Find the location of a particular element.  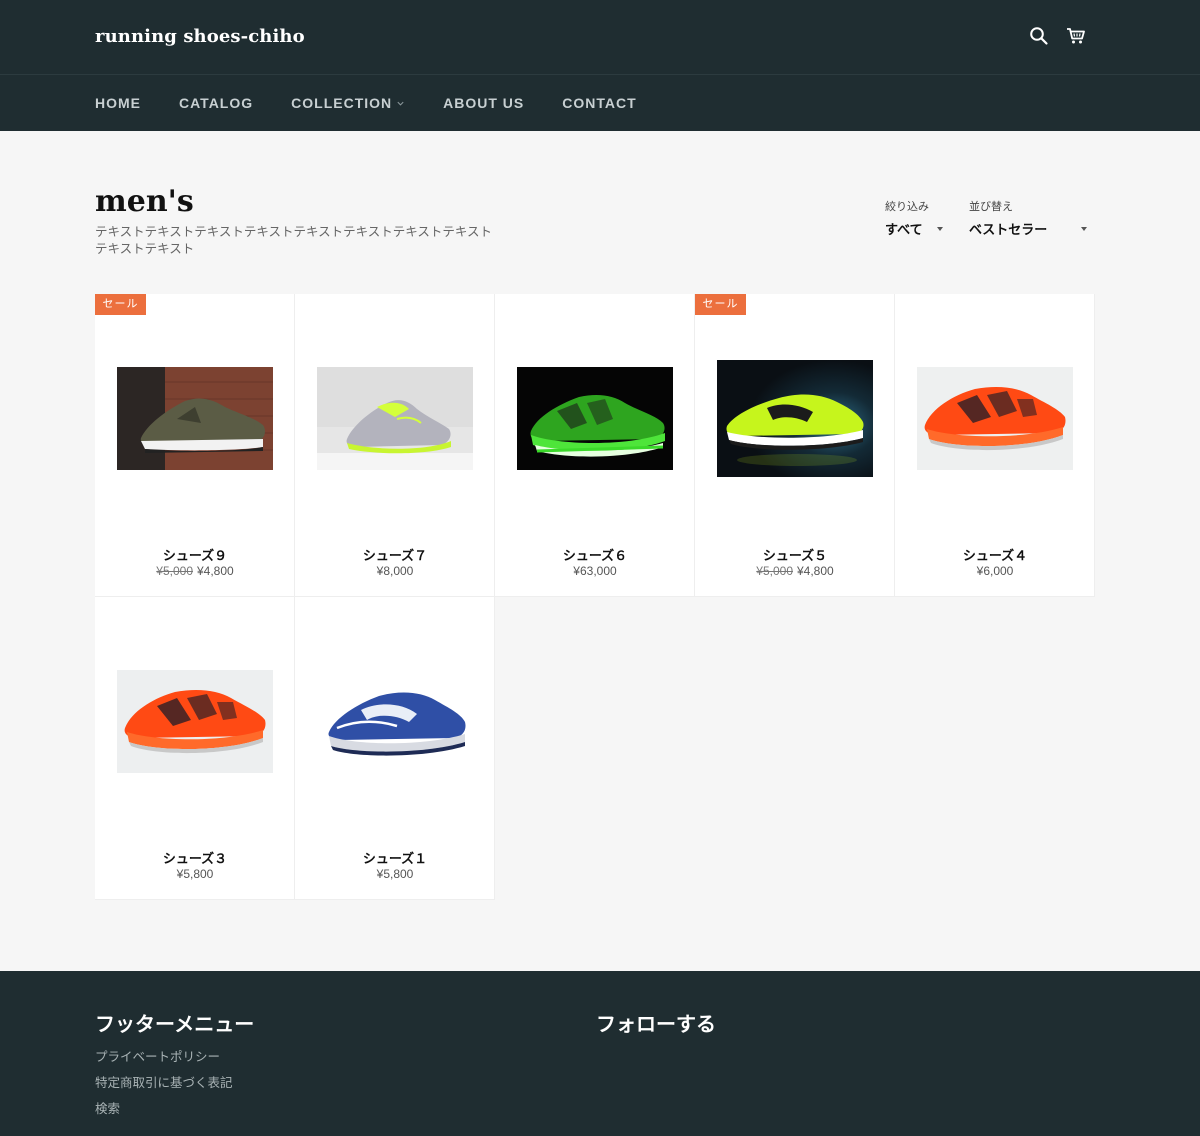

nav-home-label: HOME is located at coordinates (118, 103).